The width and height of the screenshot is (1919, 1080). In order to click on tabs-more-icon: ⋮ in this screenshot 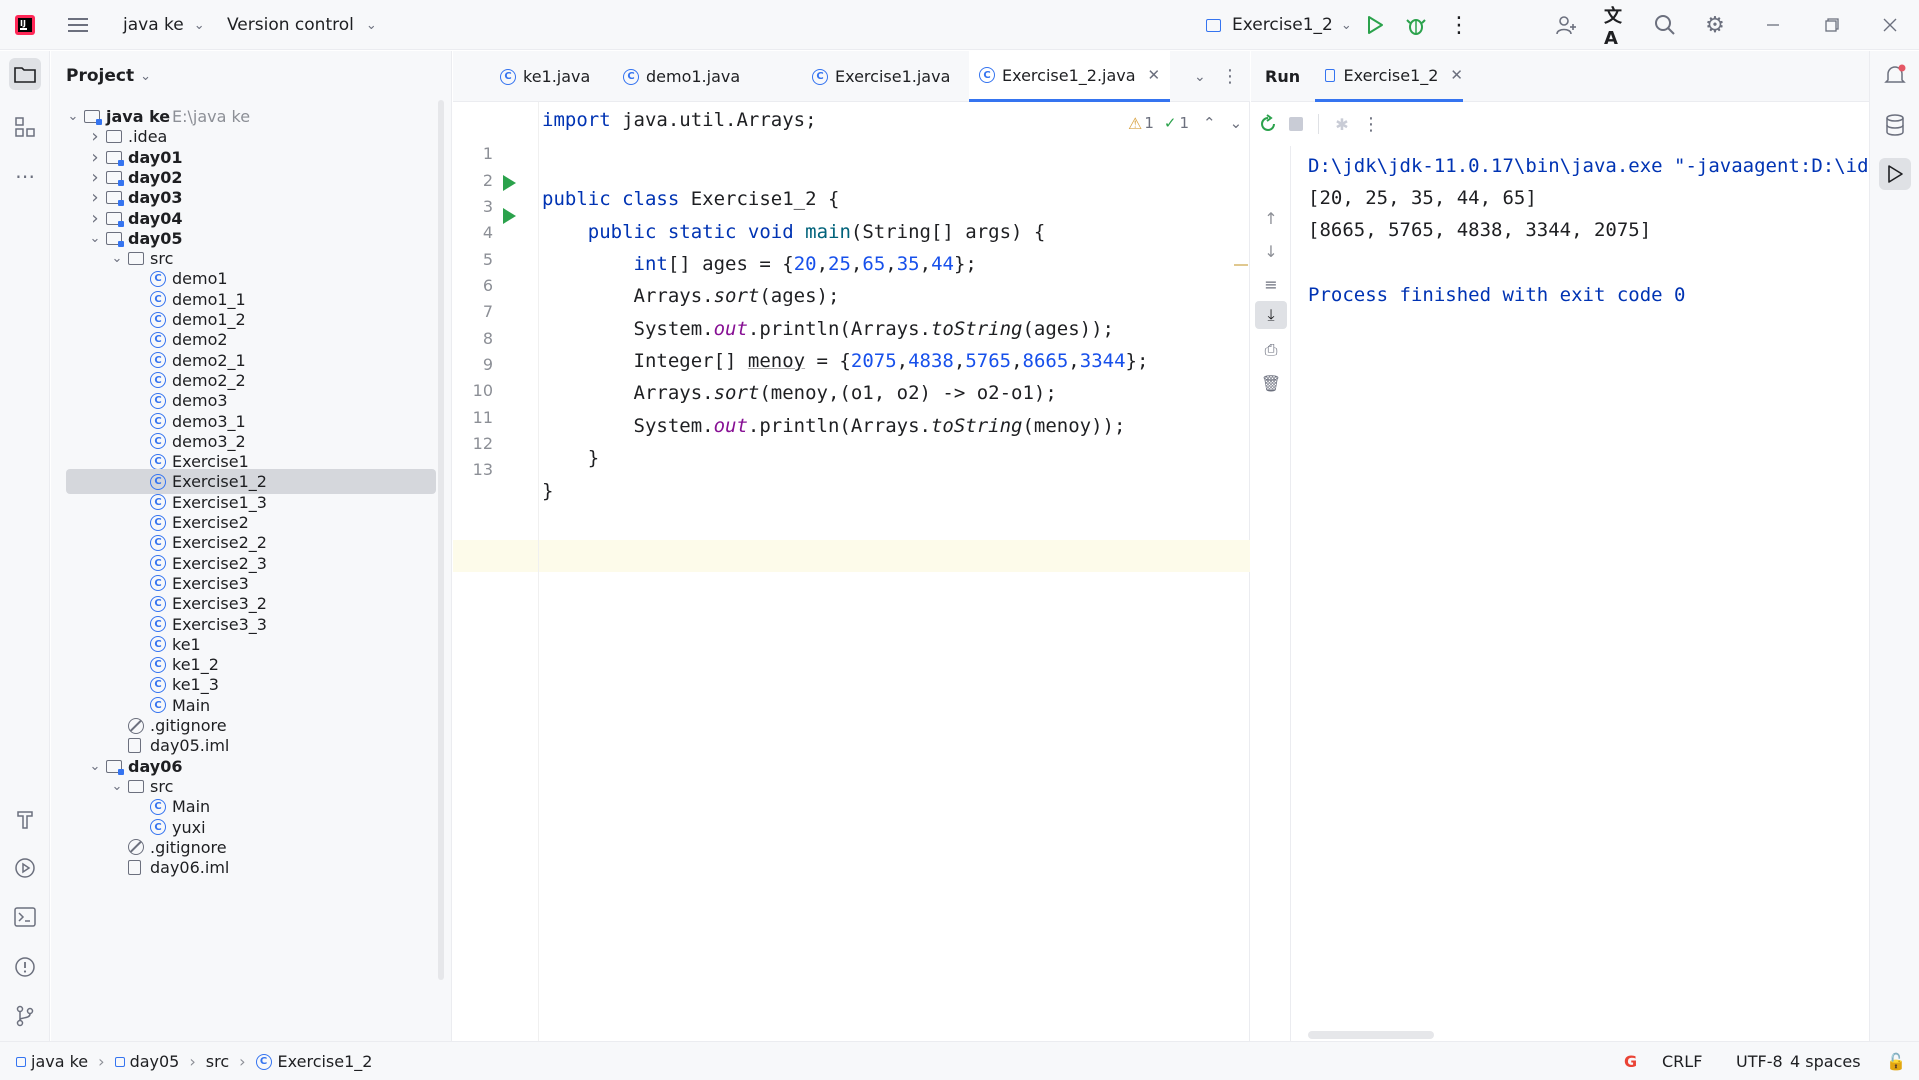, I will do `click(1230, 76)`.